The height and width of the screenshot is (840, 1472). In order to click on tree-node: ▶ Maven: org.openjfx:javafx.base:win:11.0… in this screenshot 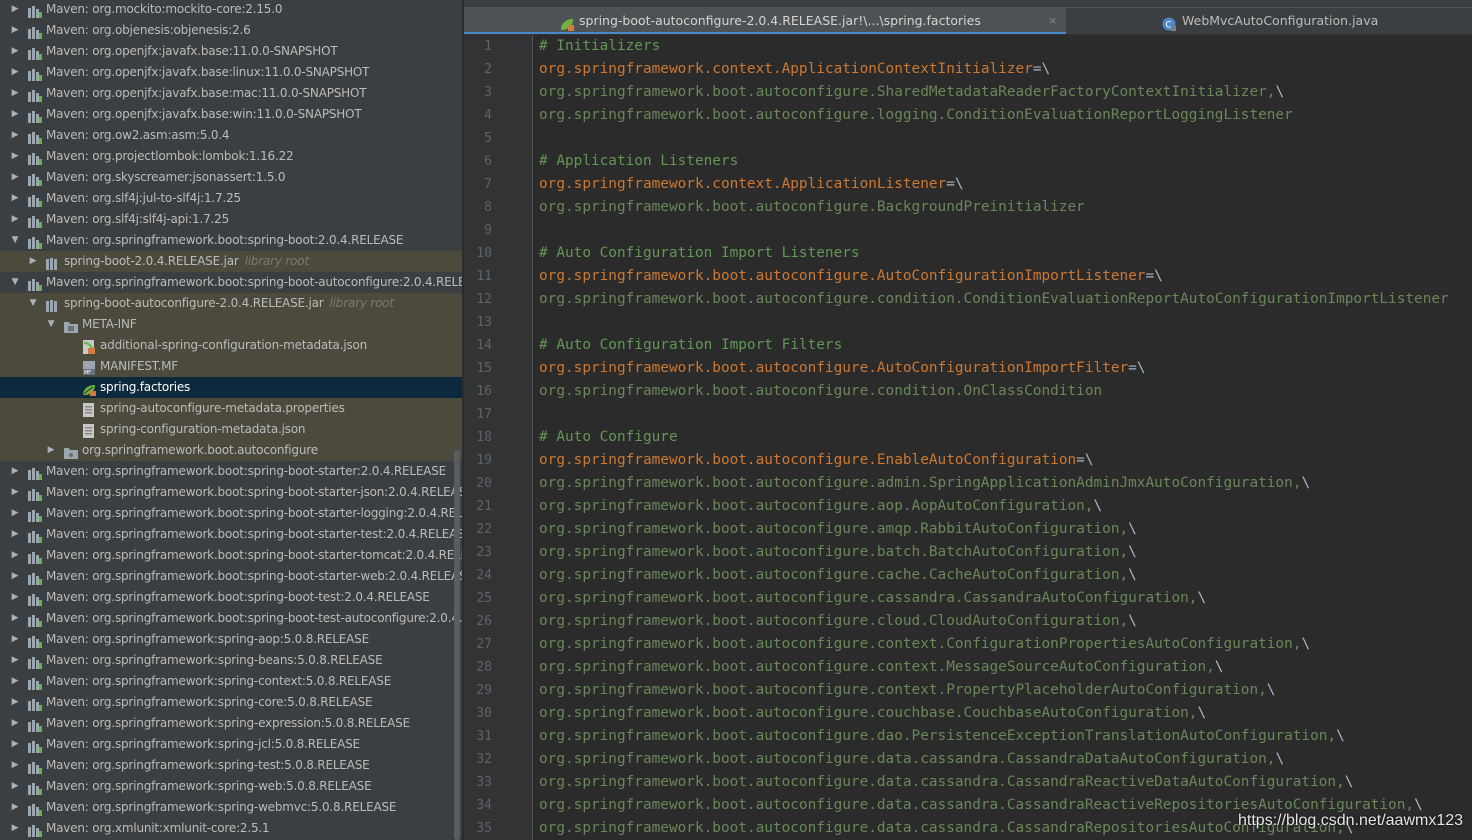, I will do `click(231, 114)`.